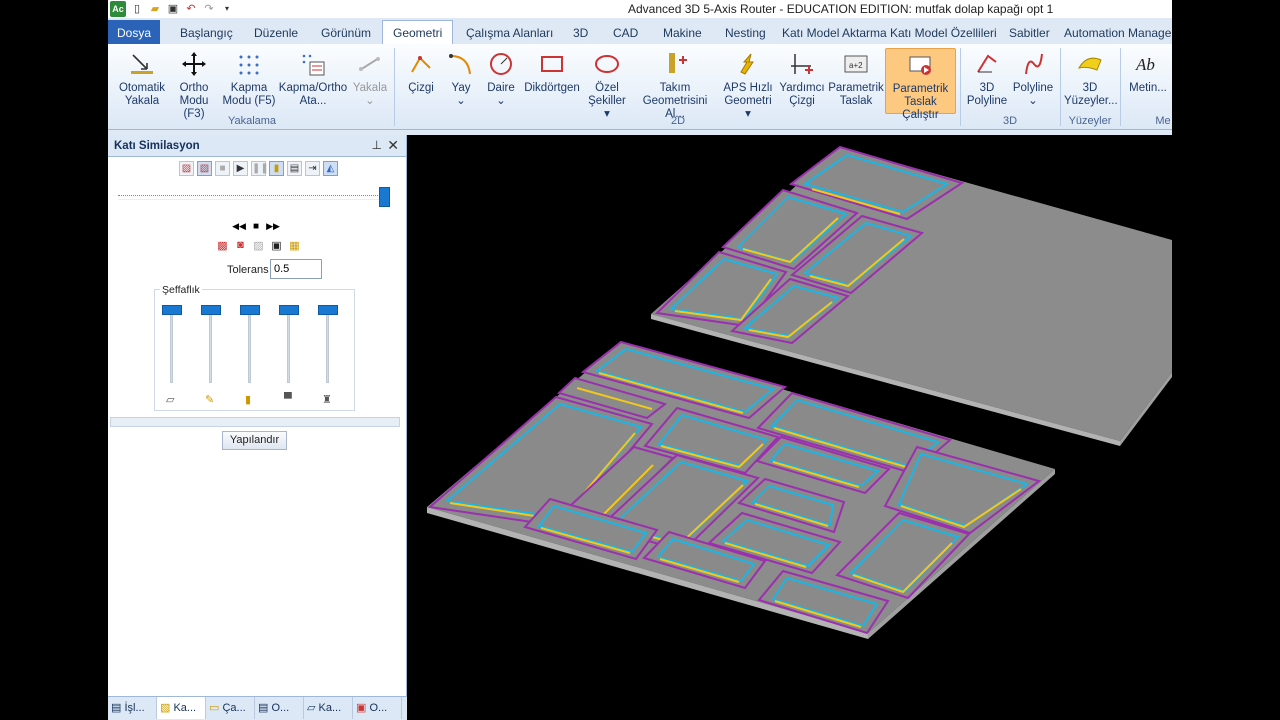 The width and height of the screenshot is (1280, 720). What do you see at coordinates (421, 71) in the screenshot?
I see `cizgi-button: Çizgi` at bounding box center [421, 71].